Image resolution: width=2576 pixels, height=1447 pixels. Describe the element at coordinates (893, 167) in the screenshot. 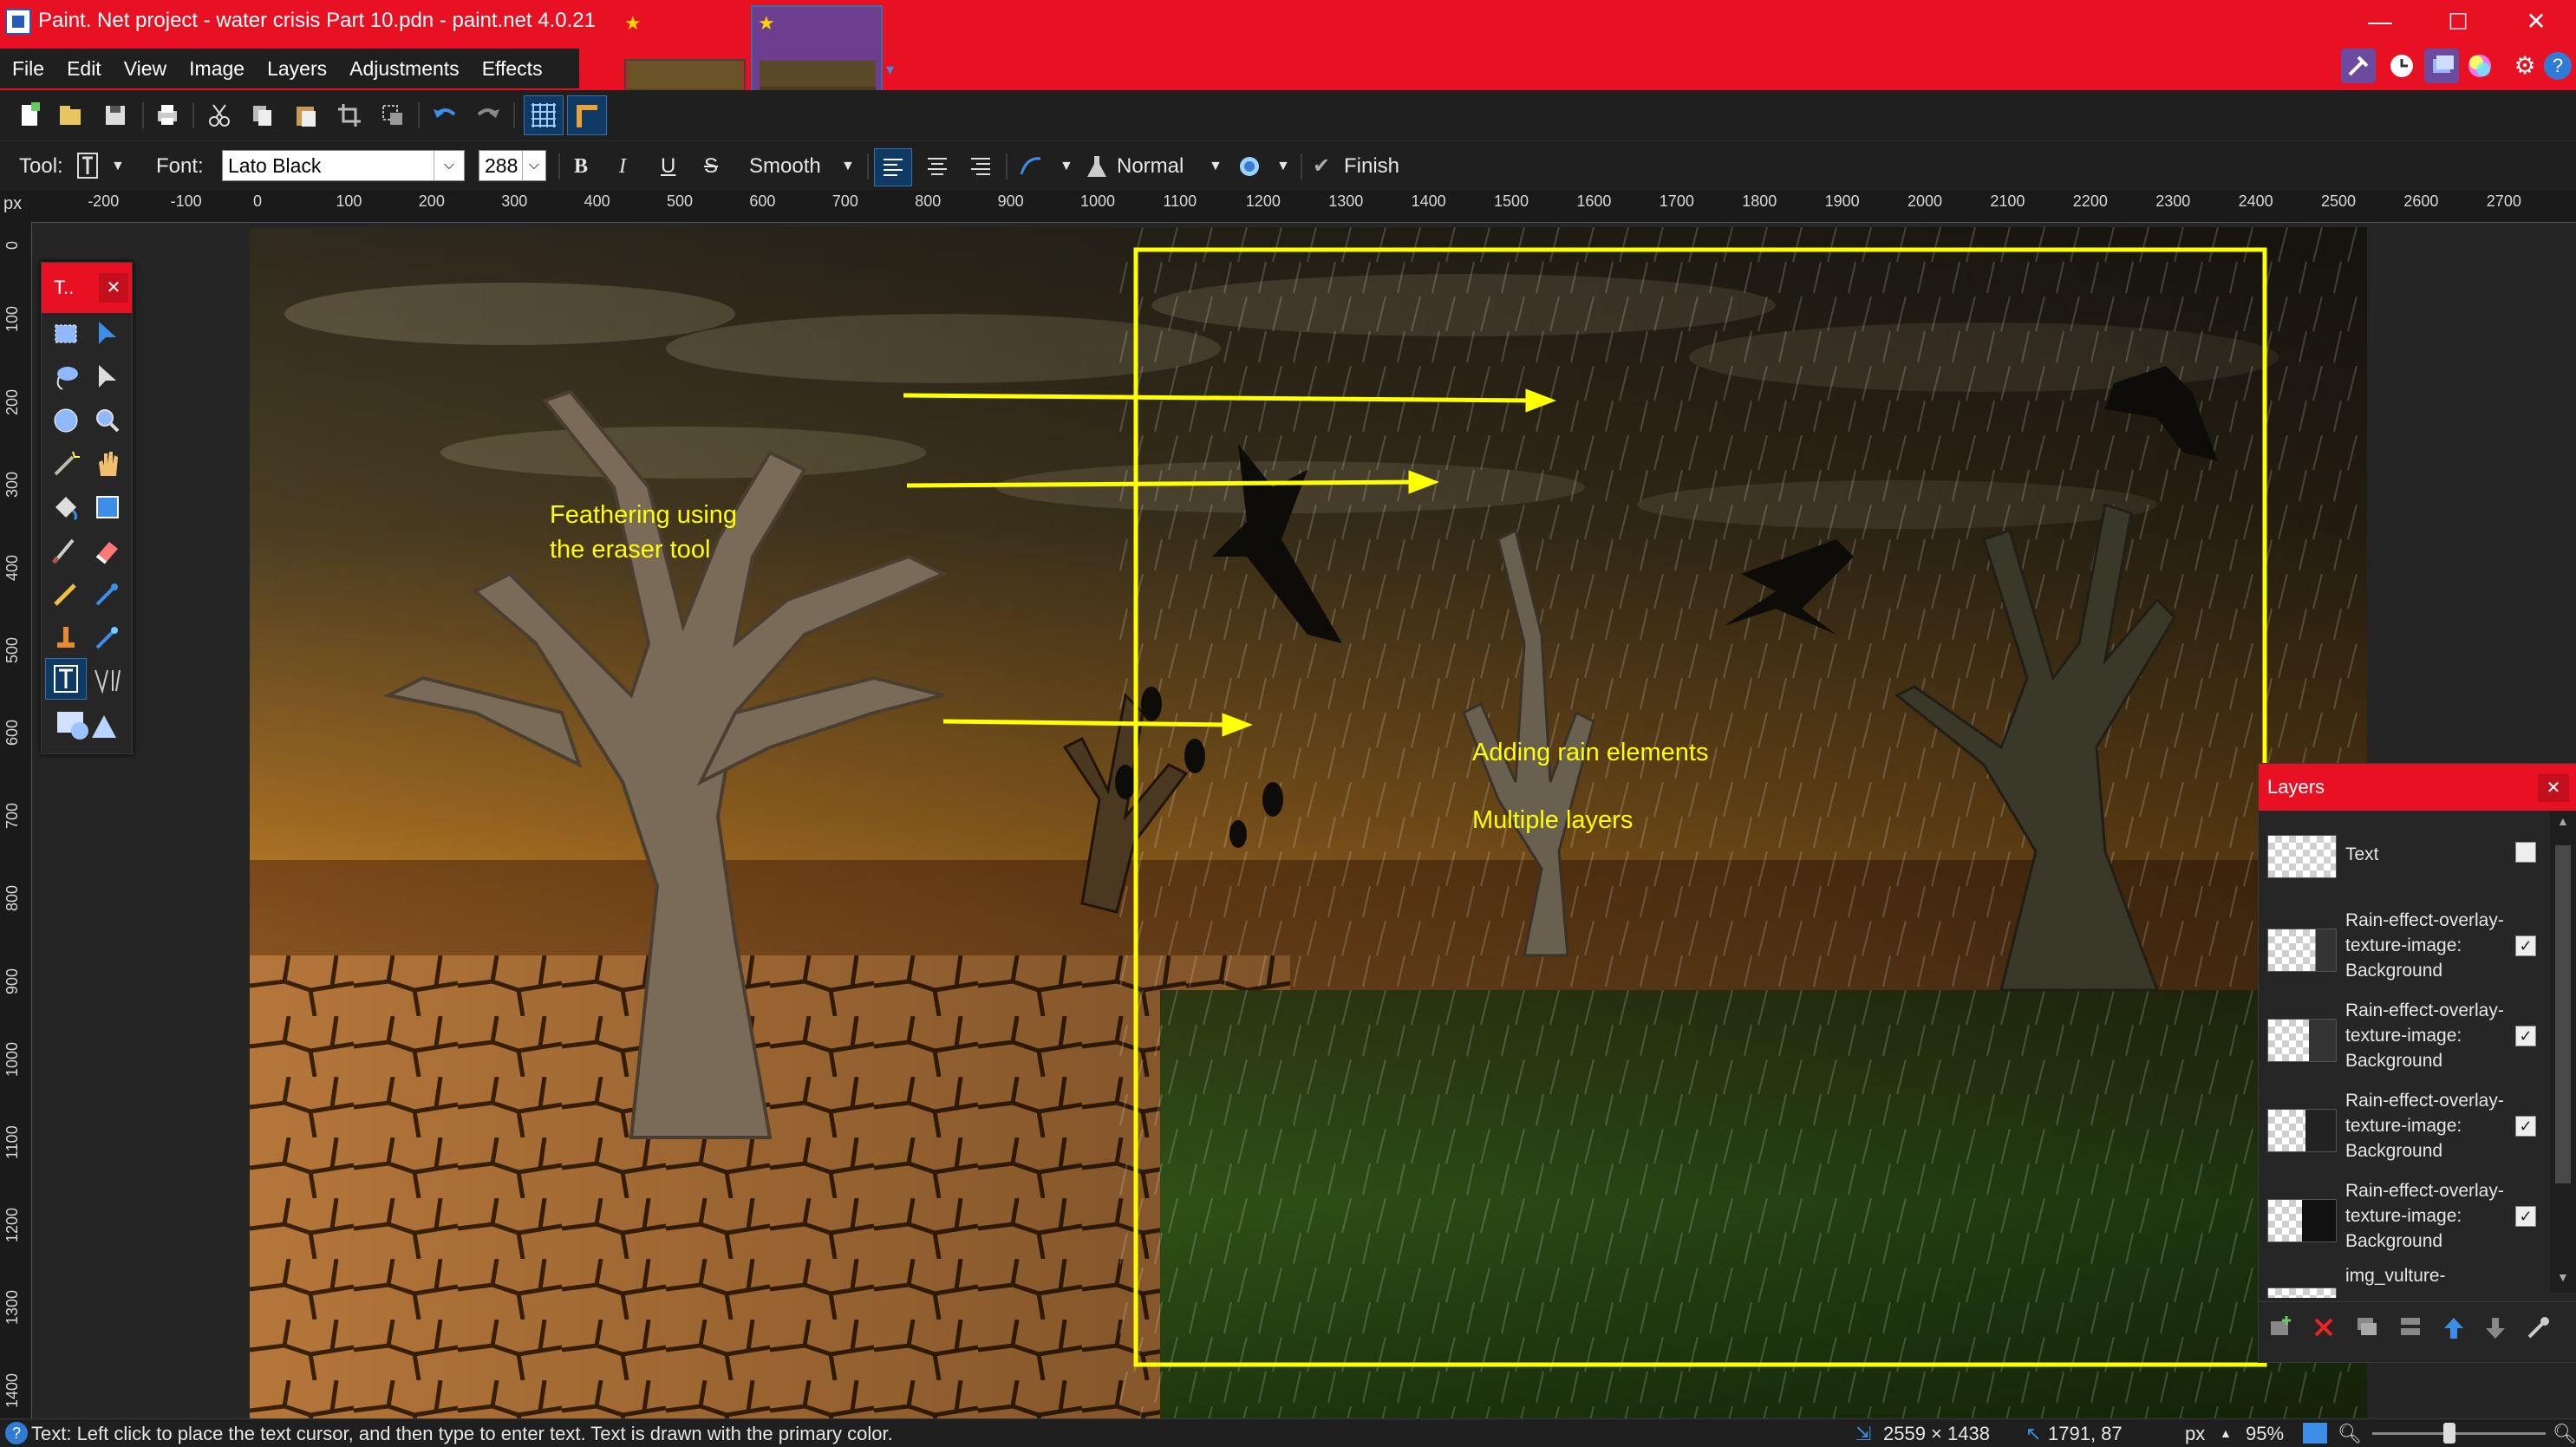

I see `align-left-button` at that location.